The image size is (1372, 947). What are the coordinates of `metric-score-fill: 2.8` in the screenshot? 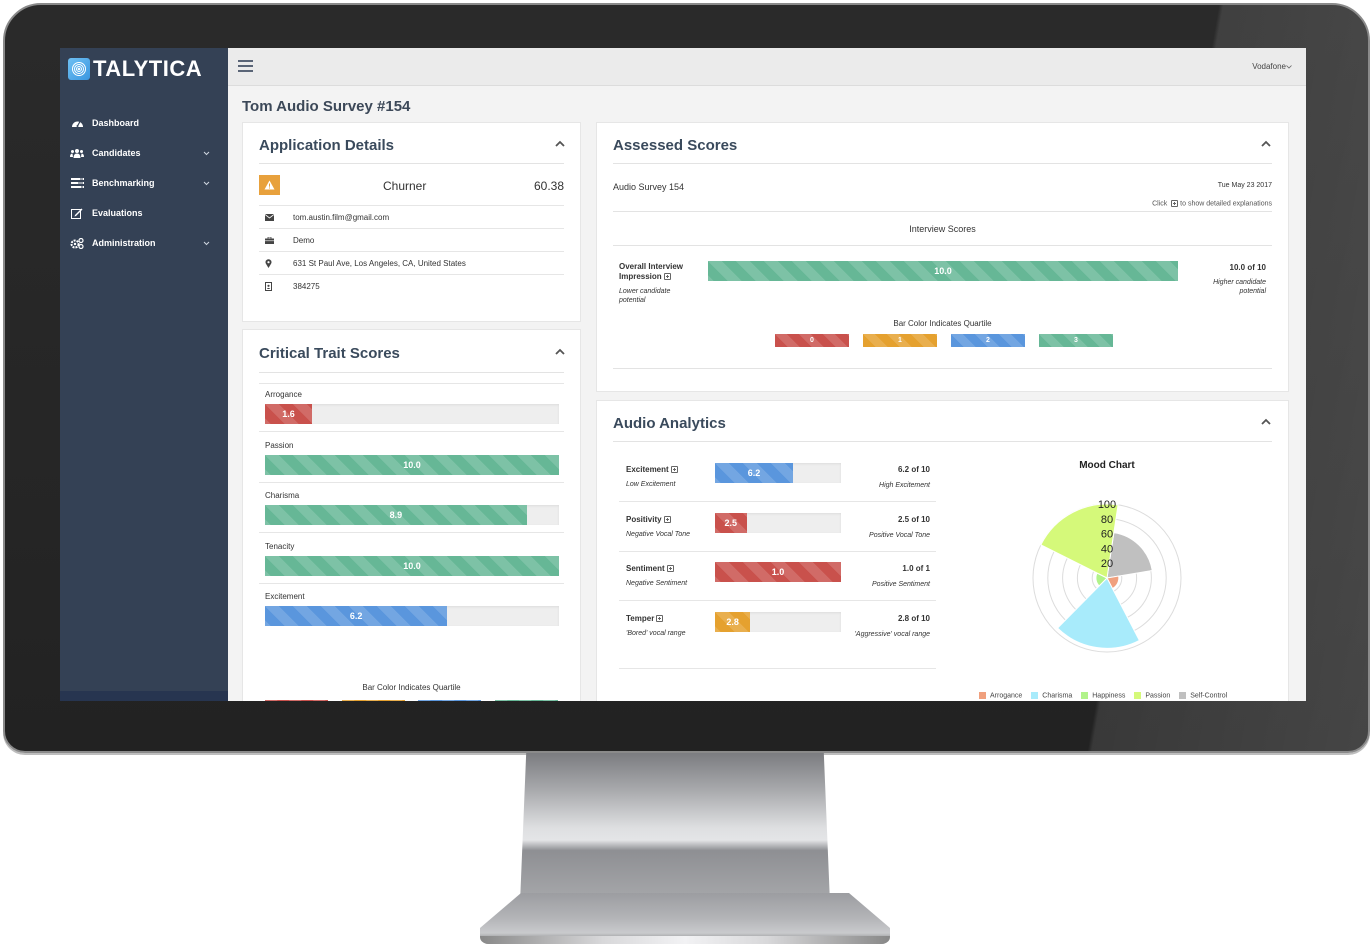 It's located at (733, 621).